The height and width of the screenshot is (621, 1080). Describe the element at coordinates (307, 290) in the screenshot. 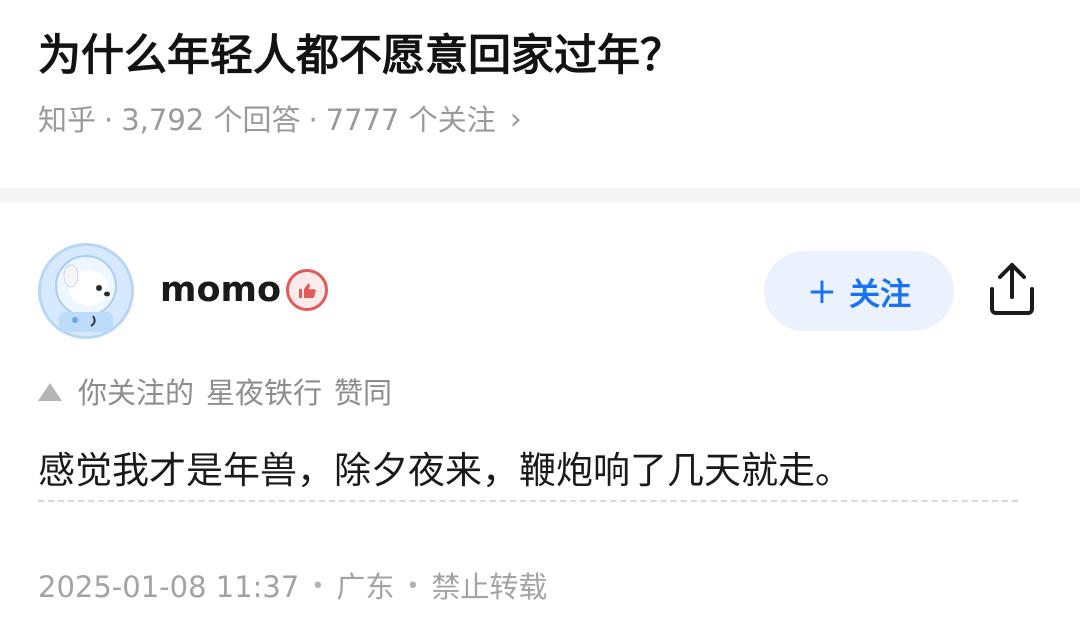

I see `thumb-up-badge-icon` at that location.